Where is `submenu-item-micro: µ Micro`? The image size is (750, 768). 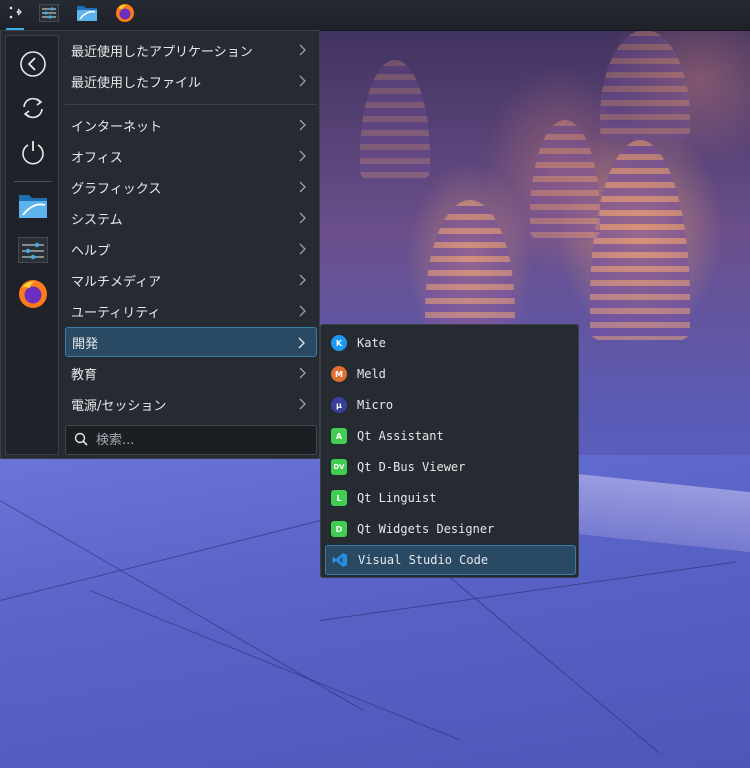
submenu-item-micro: µ Micro is located at coordinates (450, 405).